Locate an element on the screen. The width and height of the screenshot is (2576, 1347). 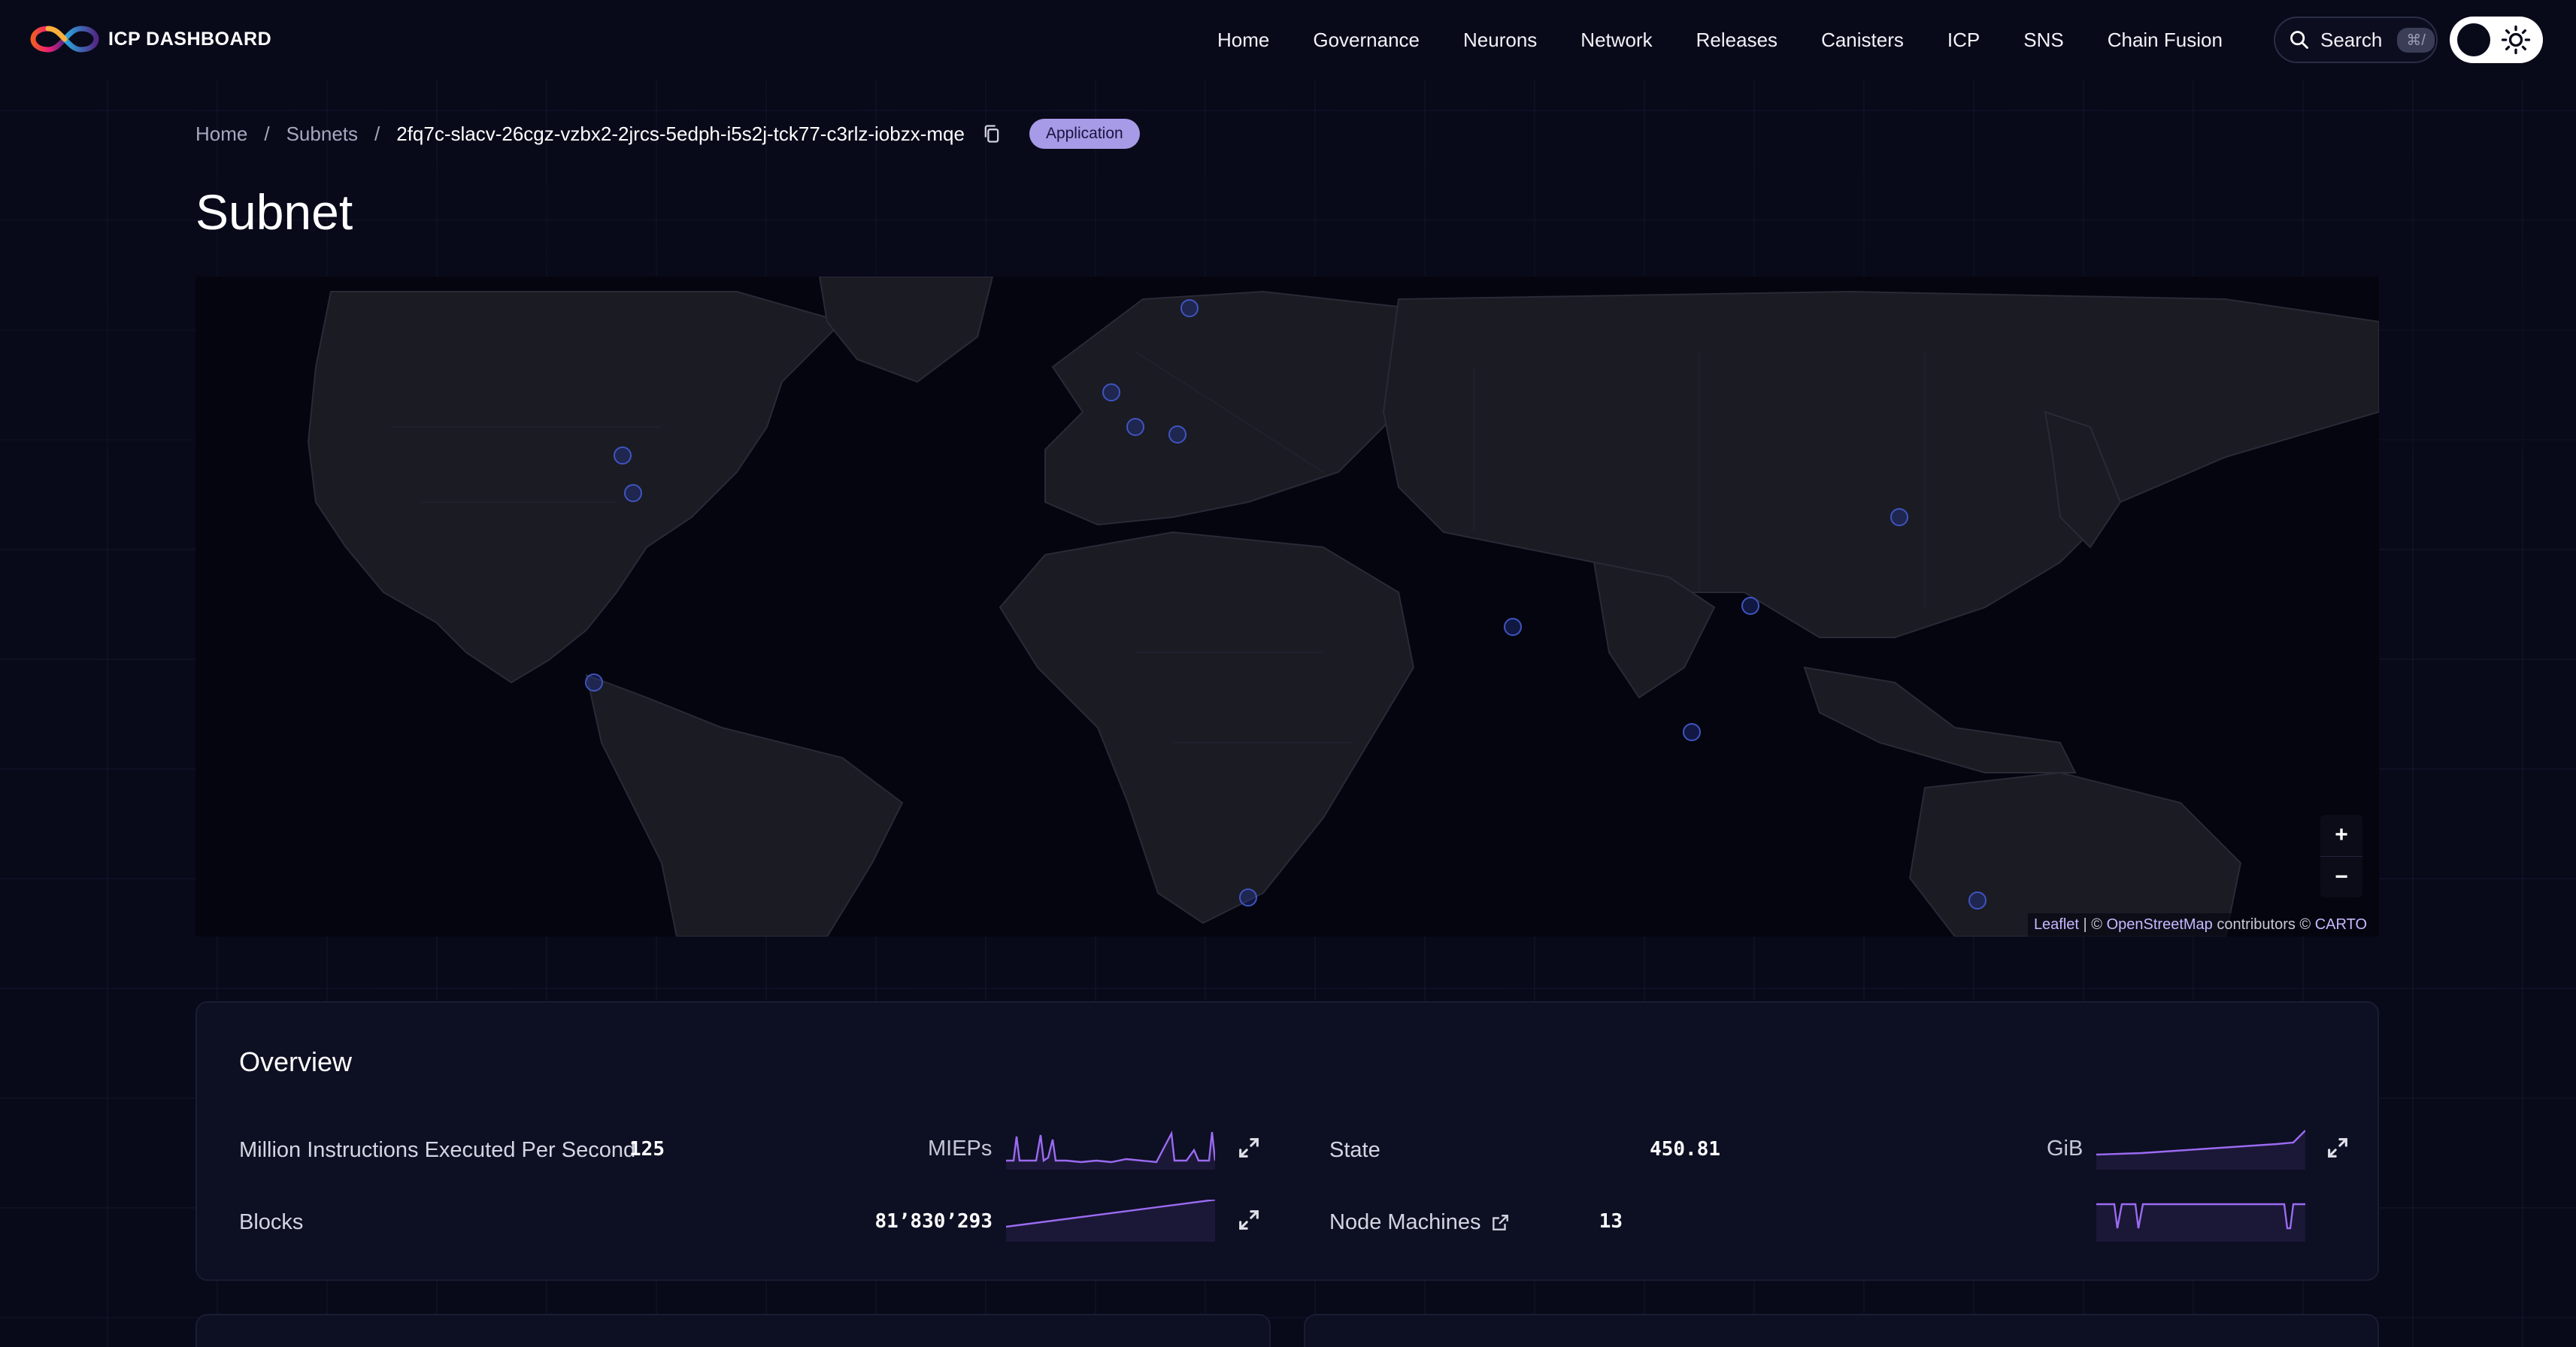
external-link-icon is located at coordinates (1500, 1222).